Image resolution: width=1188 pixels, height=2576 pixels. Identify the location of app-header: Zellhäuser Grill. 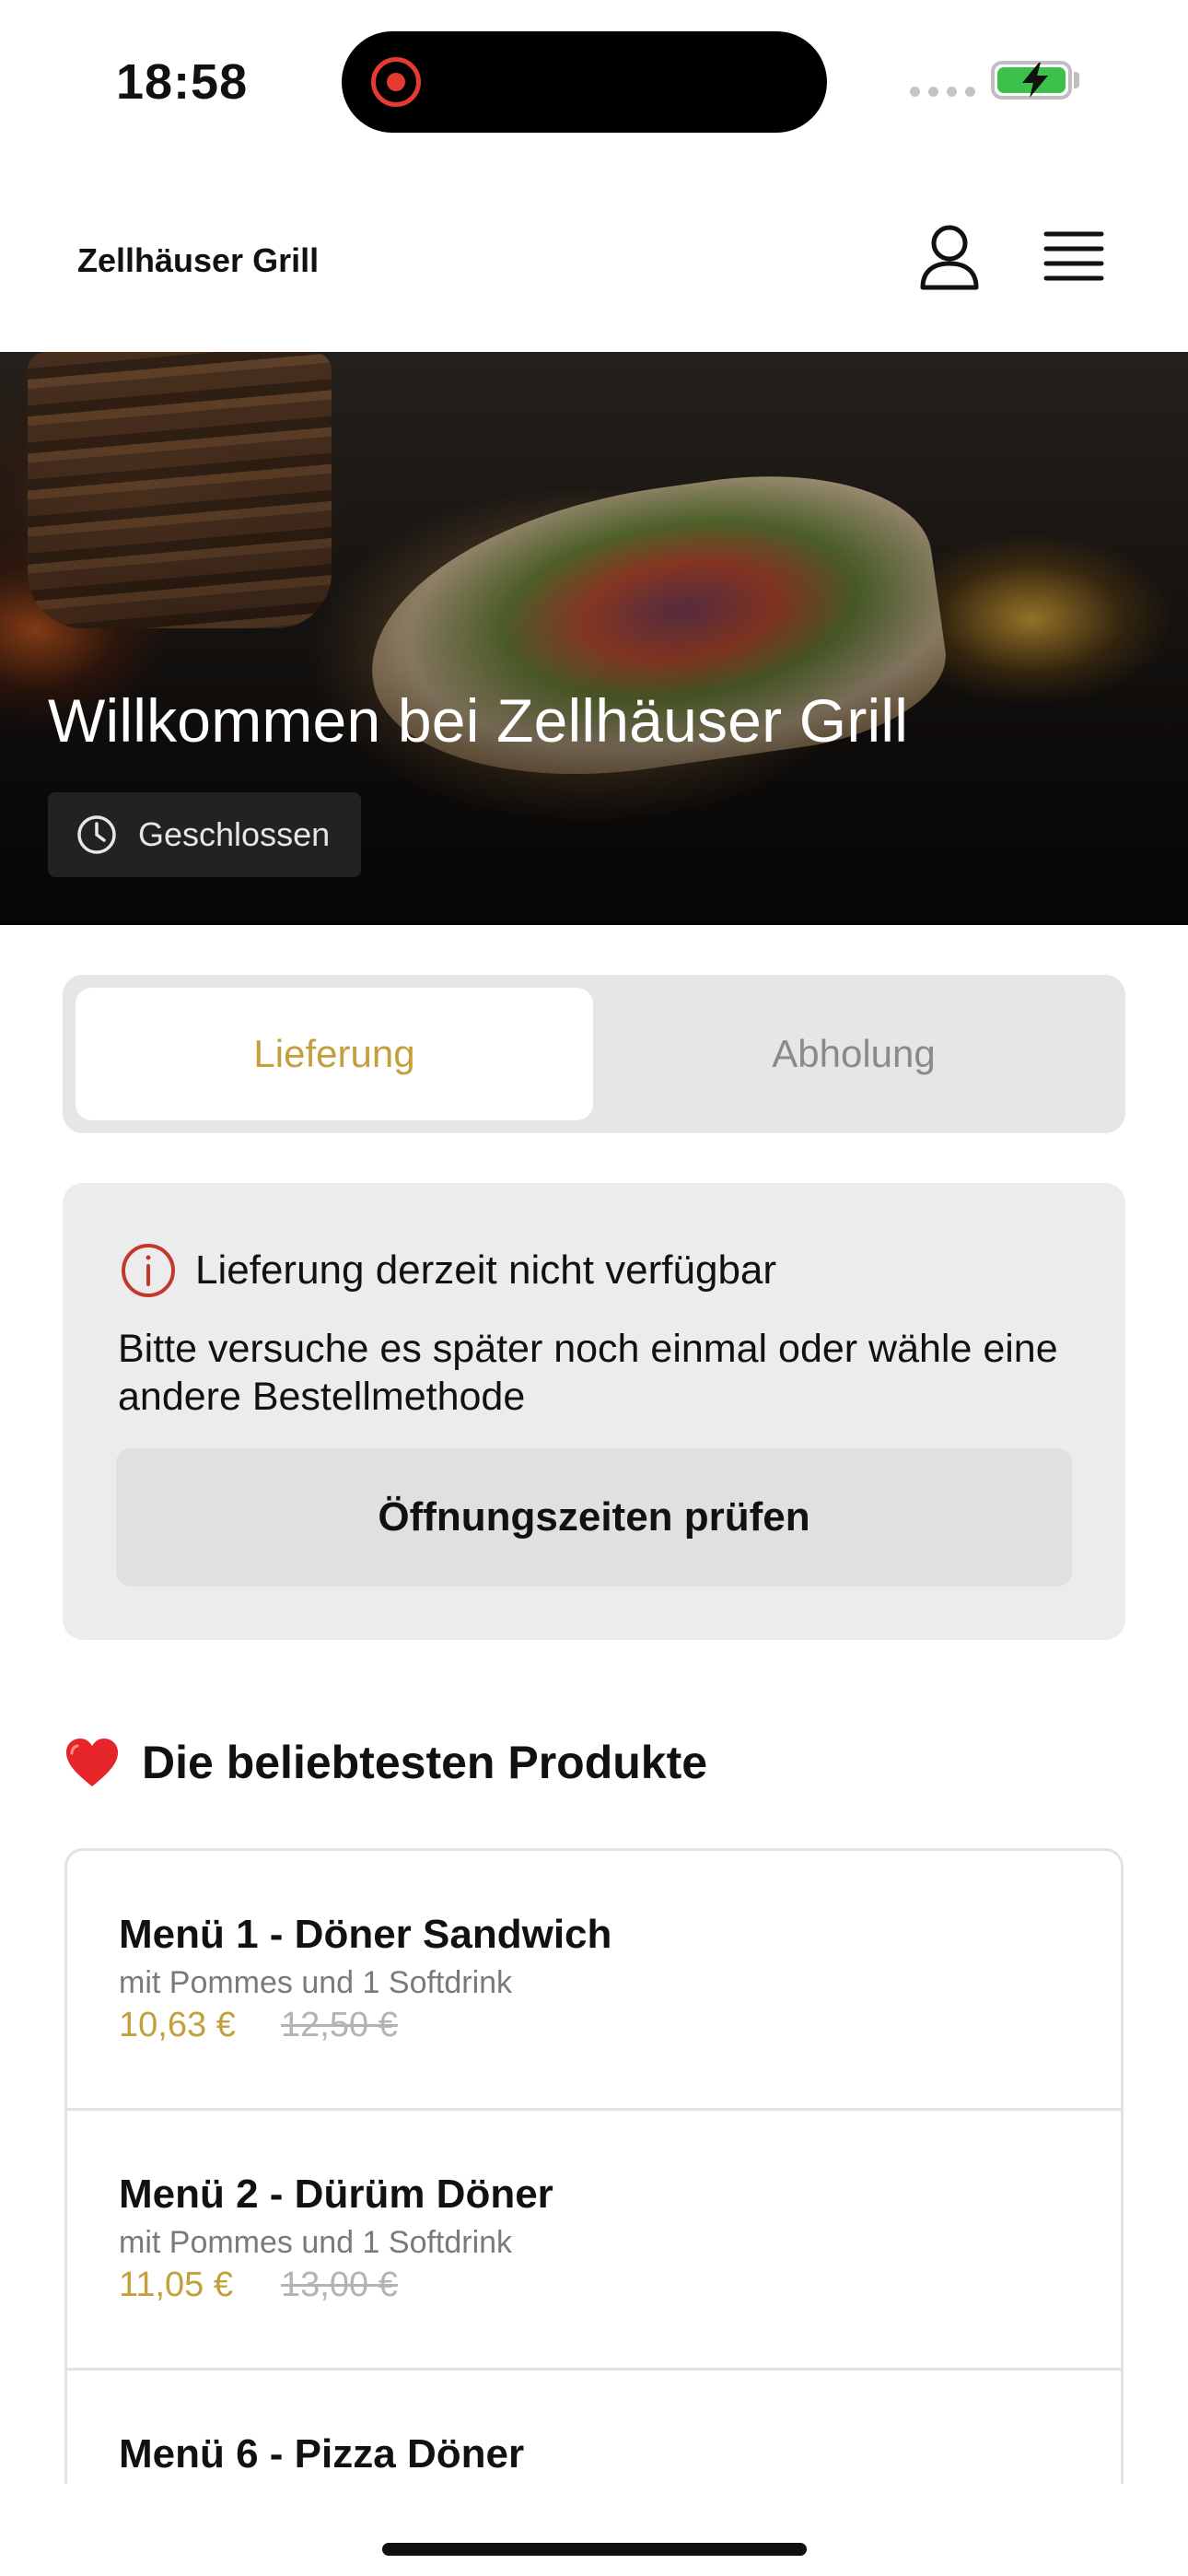
(594, 257).